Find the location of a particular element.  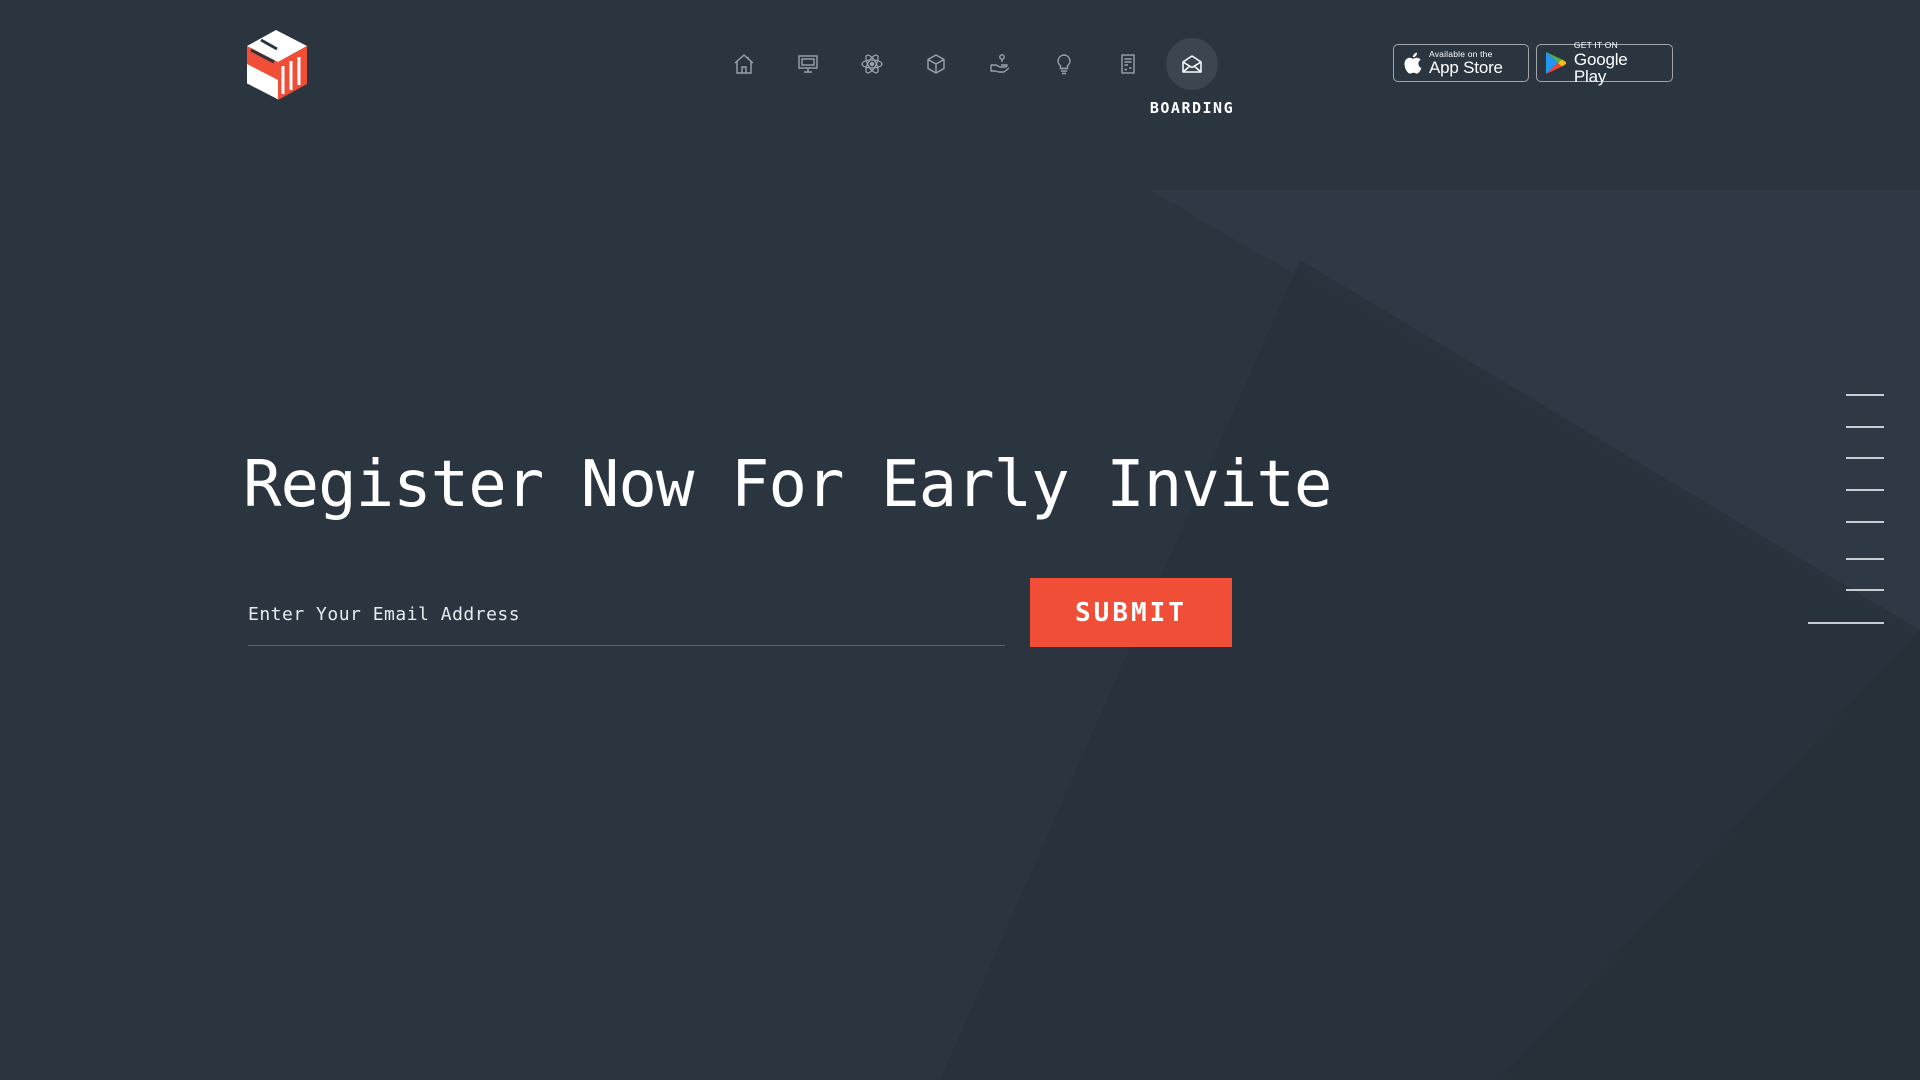

nav-item-home is located at coordinates (744, 64).